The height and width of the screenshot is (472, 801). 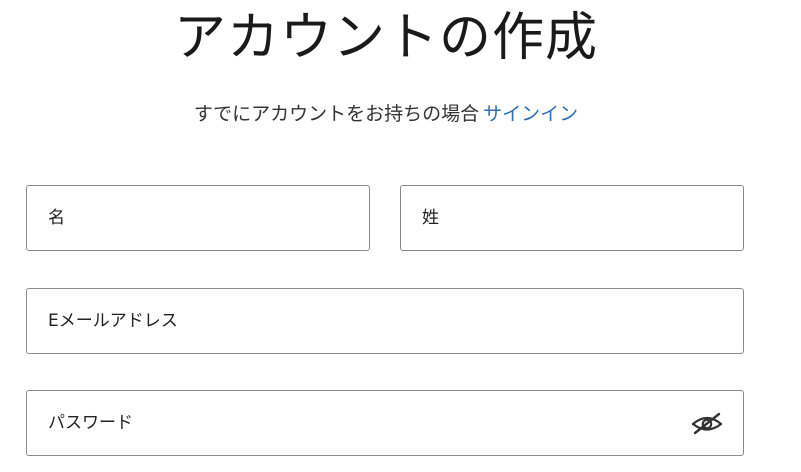 What do you see at coordinates (530, 114) in the screenshot?
I see `signin-link: サインイン` at bounding box center [530, 114].